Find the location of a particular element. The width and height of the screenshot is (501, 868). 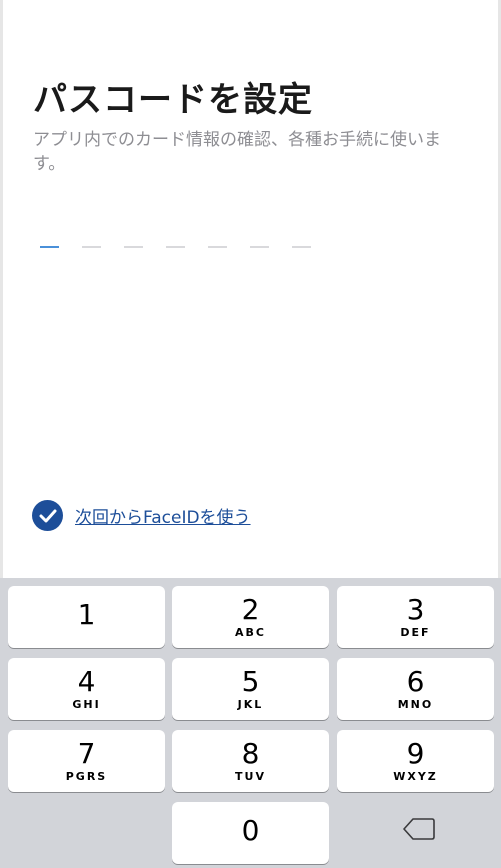

page-title: パスコードを設定 is located at coordinates (173, 100).